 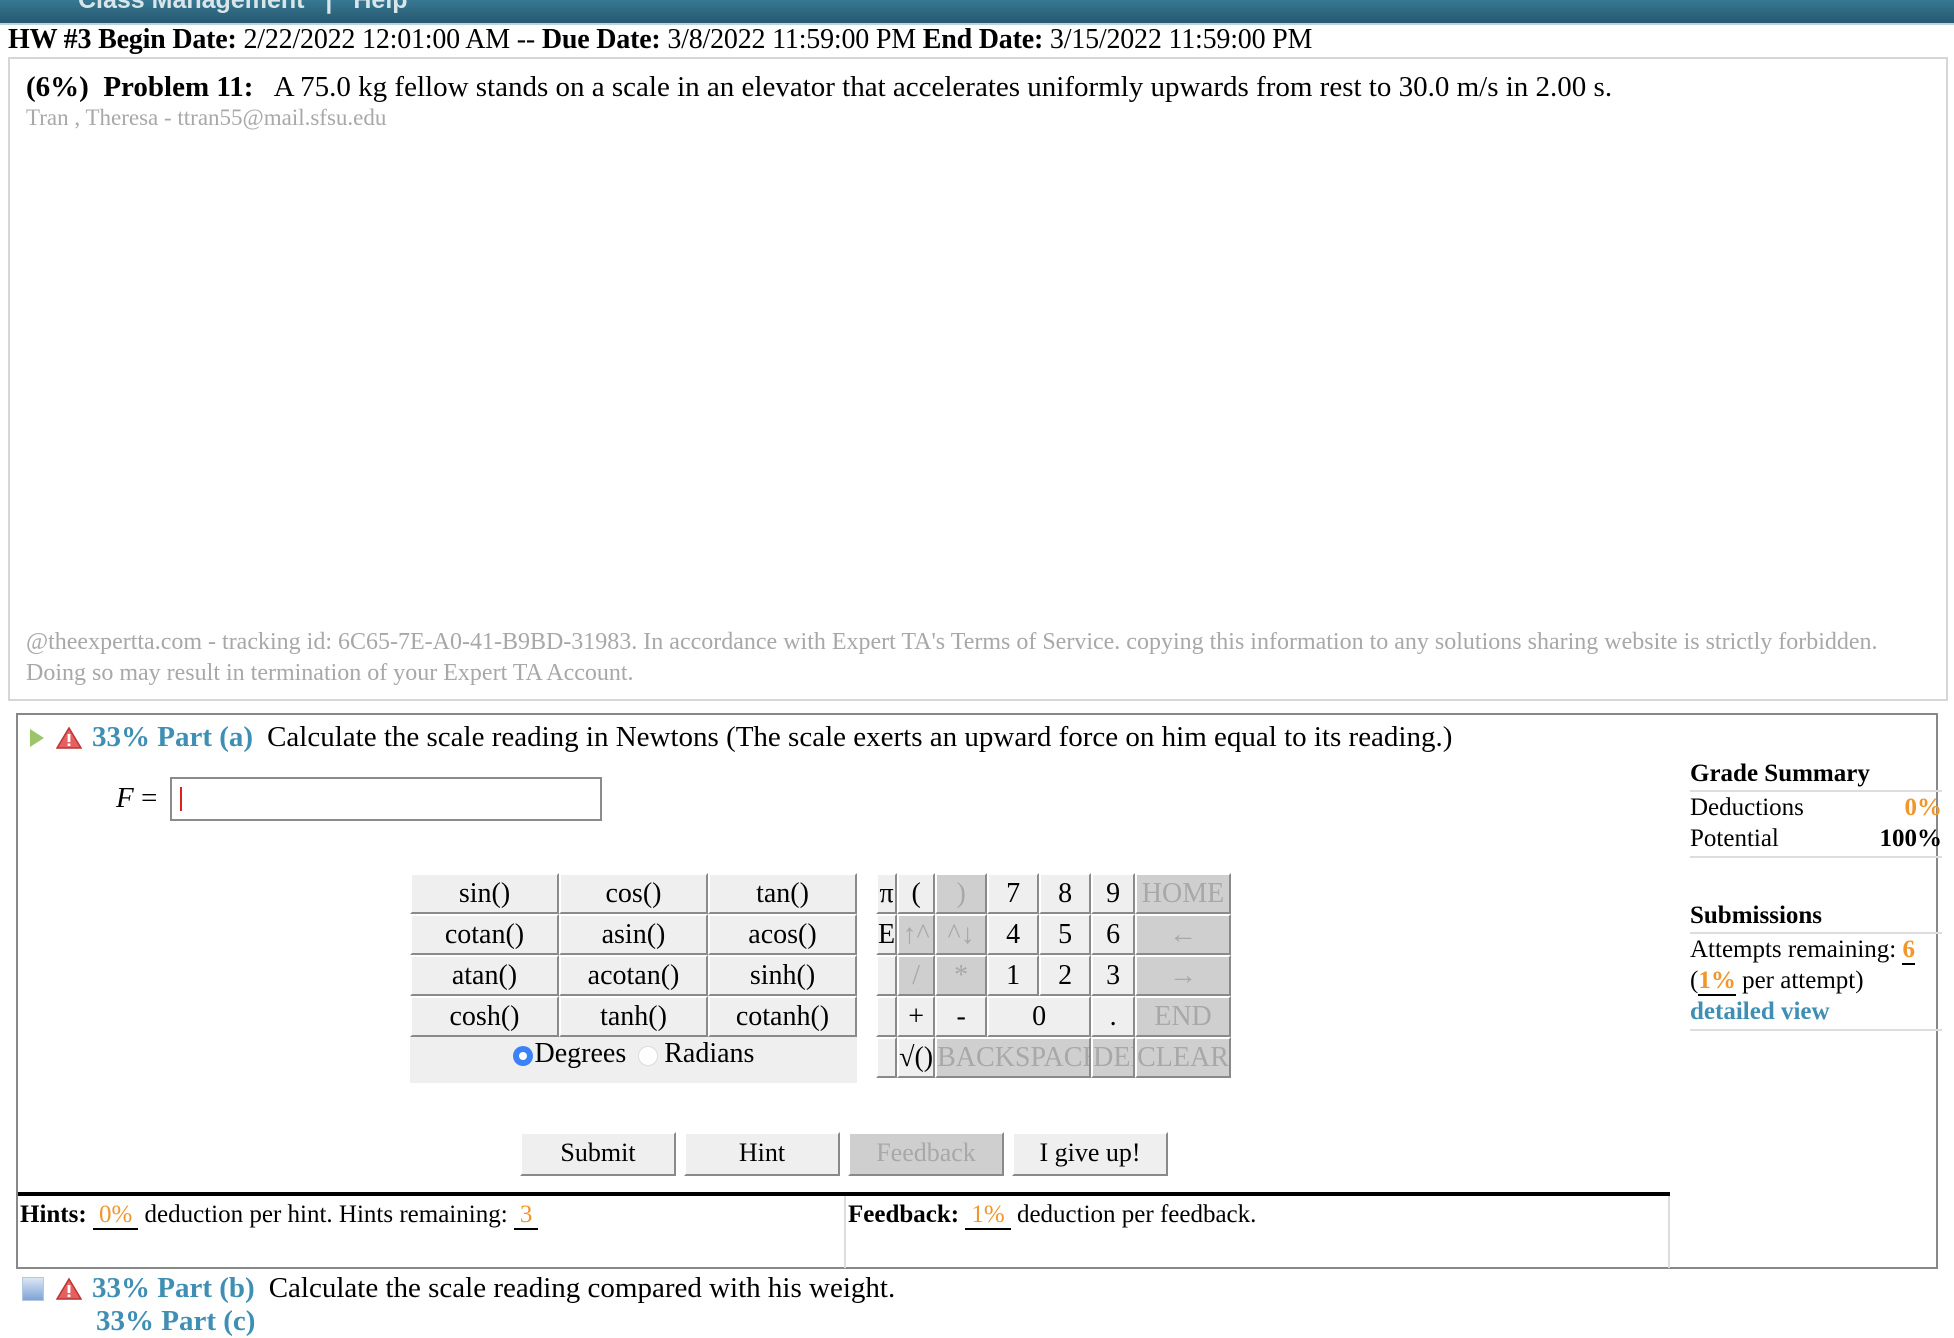 I want to click on key-6: 6, so click(x=1113, y=934).